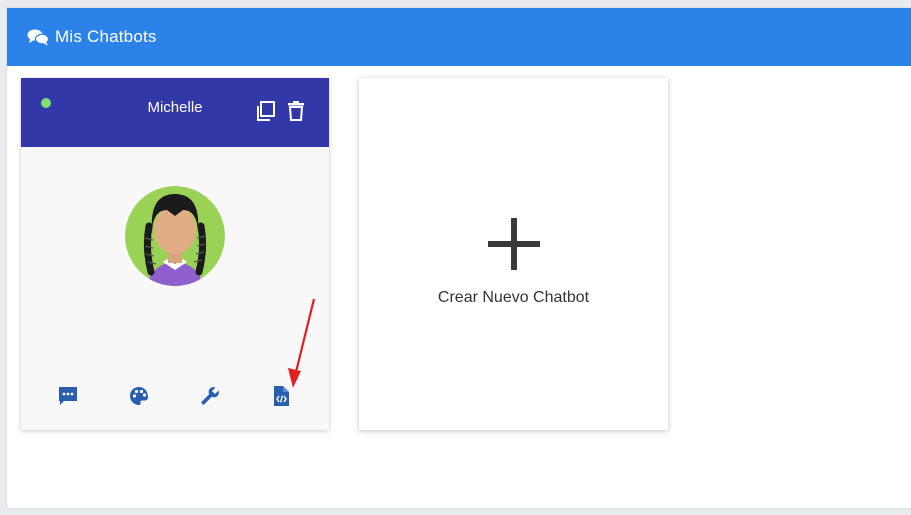 The height and width of the screenshot is (515, 911). What do you see at coordinates (139, 396) in the screenshot?
I see `palette-icon` at bounding box center [139, 396].